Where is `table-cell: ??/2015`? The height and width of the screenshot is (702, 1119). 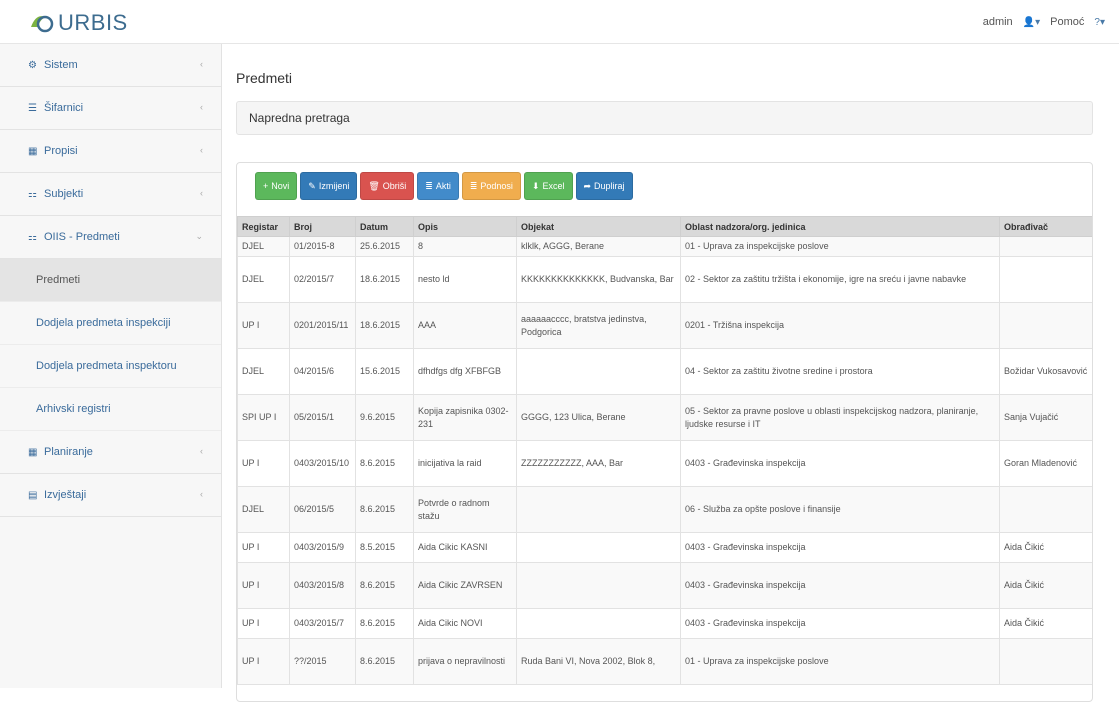 table-cell: ??/2015 is located at coordinates (322, 661).